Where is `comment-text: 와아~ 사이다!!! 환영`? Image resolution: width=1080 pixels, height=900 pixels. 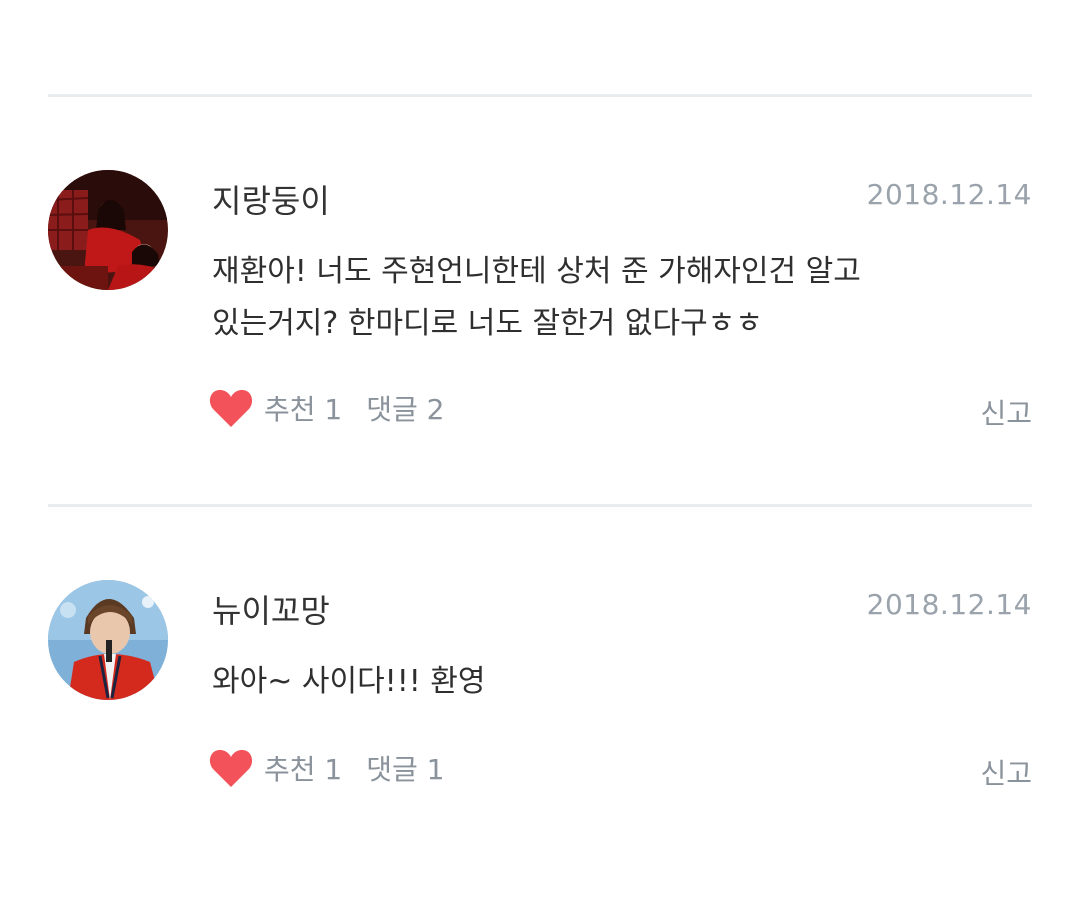
comment-text: 와아~ 사이다!!! 환영 is located at coordinates (592, 682).